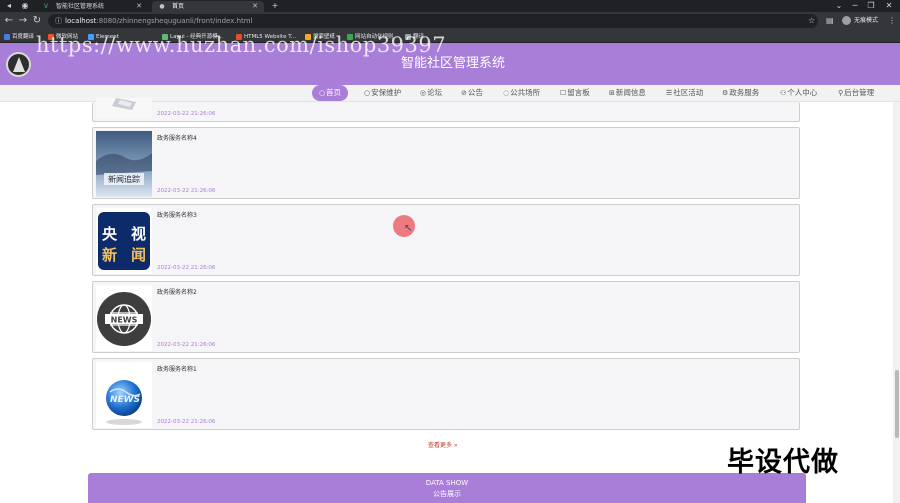  Describe the element at coordinates (446, 317) in the screenshot. I see `service-list-item: NEWS 政务服务名称2 2022-03-22 21:26:06` at that location.